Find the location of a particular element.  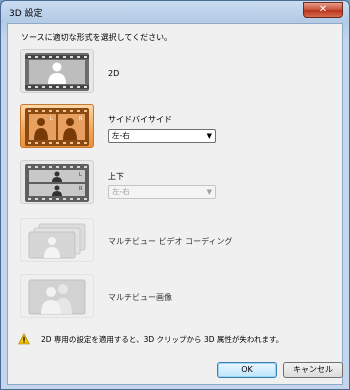

film-side-by-side-icon: L R is located at coordinates (57, 127).